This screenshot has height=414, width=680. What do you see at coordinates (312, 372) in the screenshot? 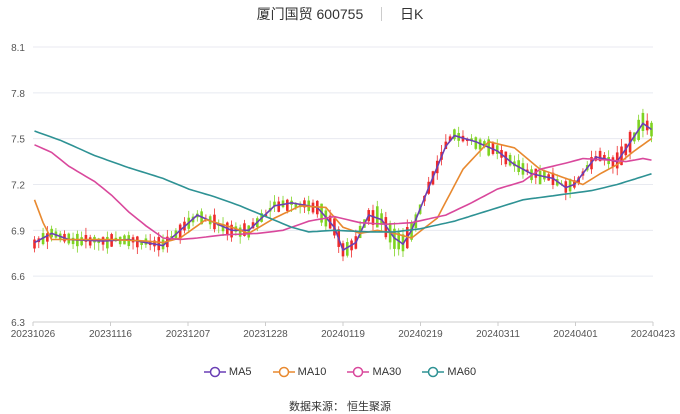
I see `legend-label-ma10: MA10` at bounding box center [312, 372].